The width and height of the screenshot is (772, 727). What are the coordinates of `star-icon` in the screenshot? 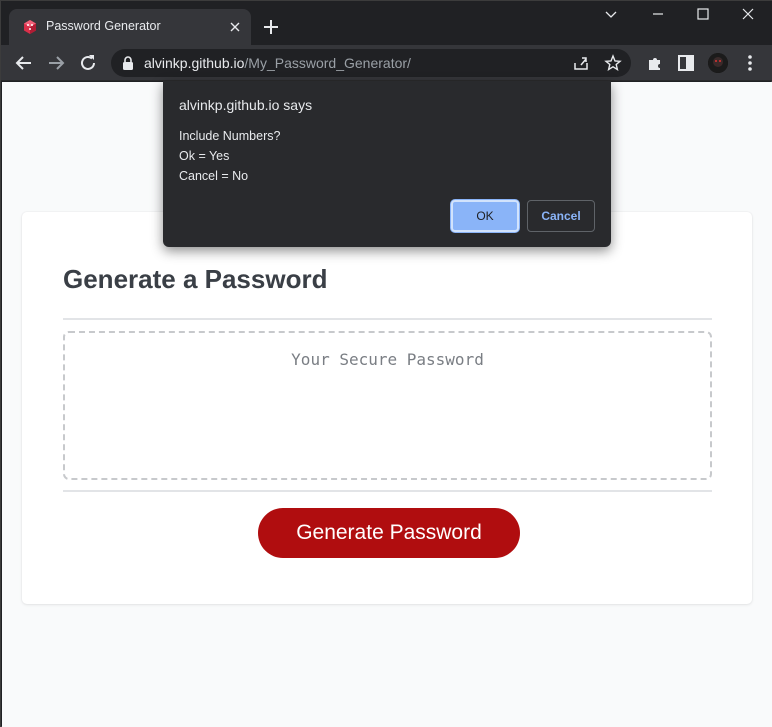 It's located at (613, 63).